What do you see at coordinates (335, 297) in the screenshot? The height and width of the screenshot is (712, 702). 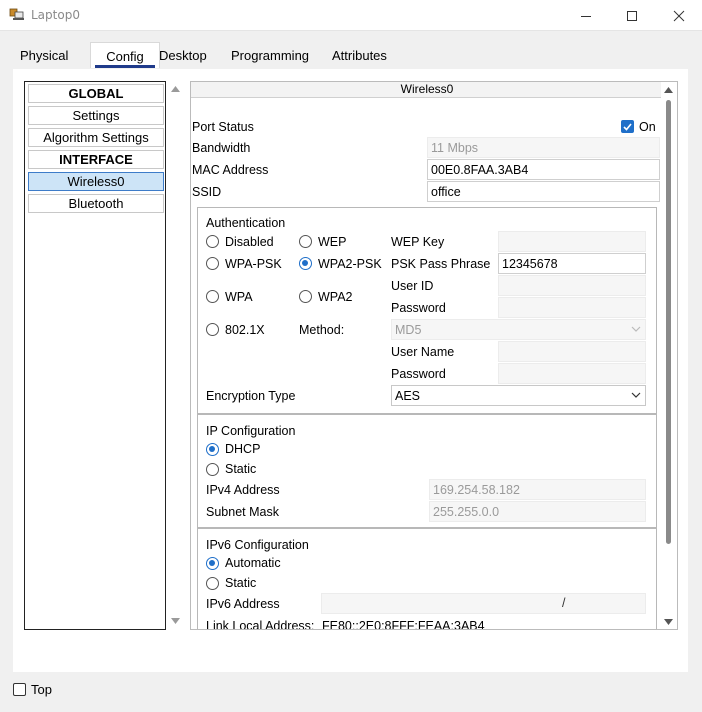 I see `auth-wpa2-label: WPA2` at bounding box center [335, 297].